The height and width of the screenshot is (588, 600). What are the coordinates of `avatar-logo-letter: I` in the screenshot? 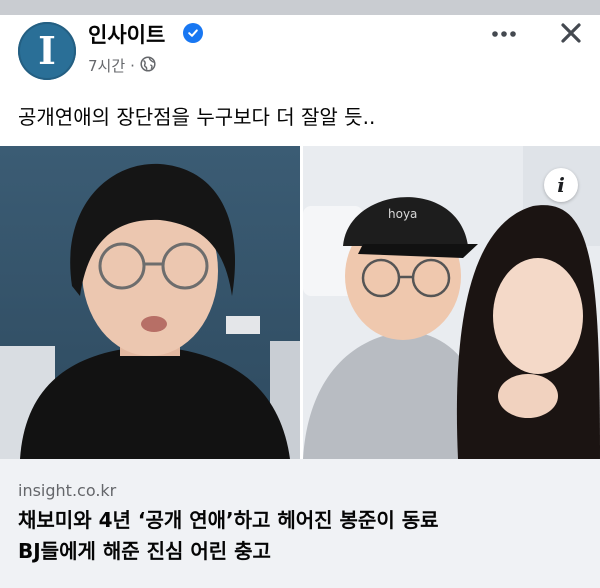 It's located at (47, 50).